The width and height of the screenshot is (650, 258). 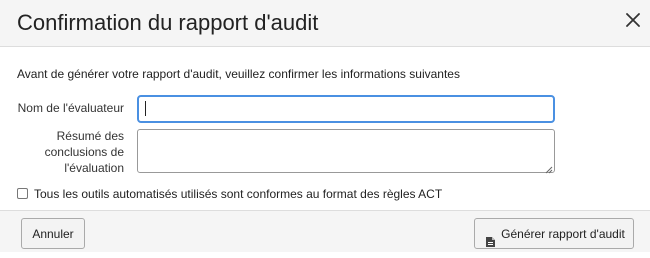 I want to click on text-caret, so click(x=145, y=108).